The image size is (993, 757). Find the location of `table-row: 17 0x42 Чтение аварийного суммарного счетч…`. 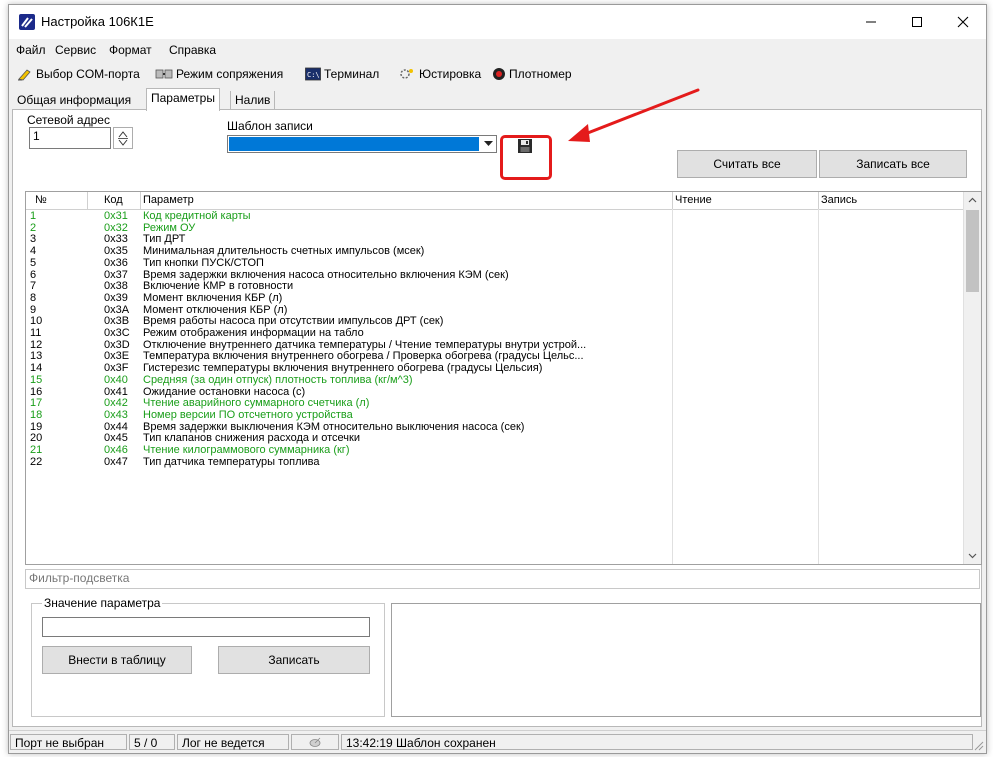

table-row: 17 0x42 Чтение аварийного суммарного счетч… is located at coordinates (495, 404).